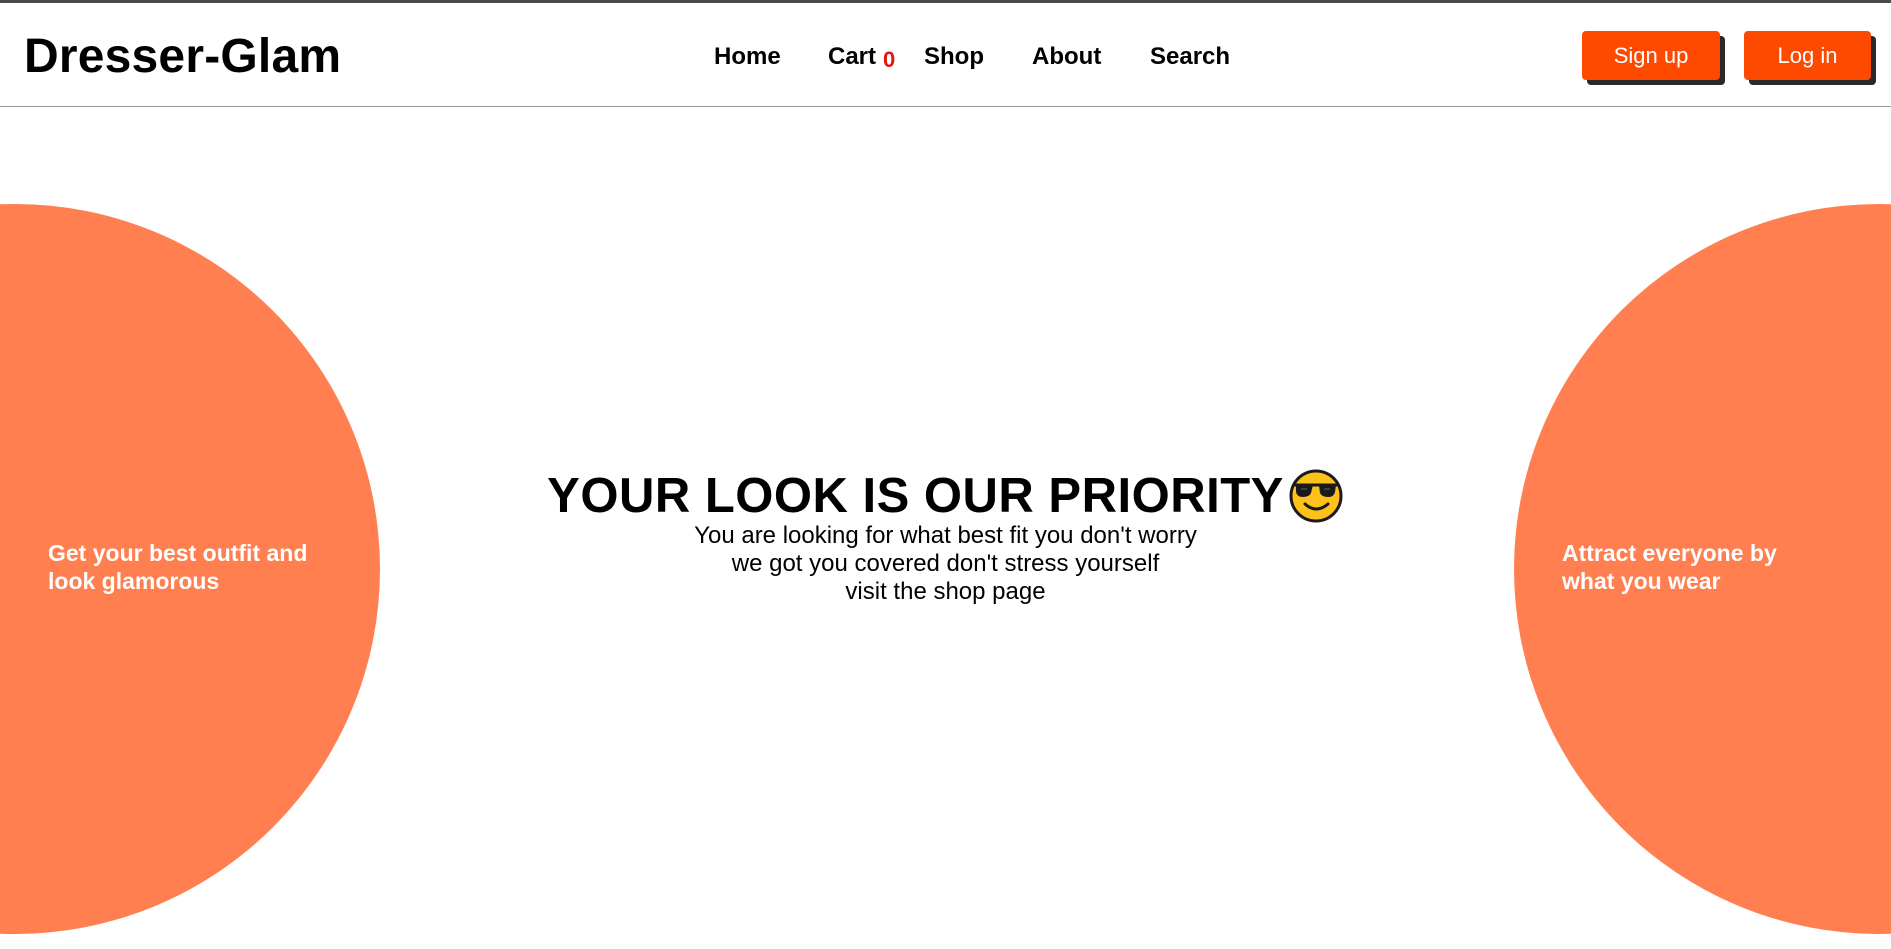 The image size is (1891, 949). What do you see at coordinates (747, 57) in the screenshot?
I see `nav-home-link: Home` at bounding box center [747, 57].